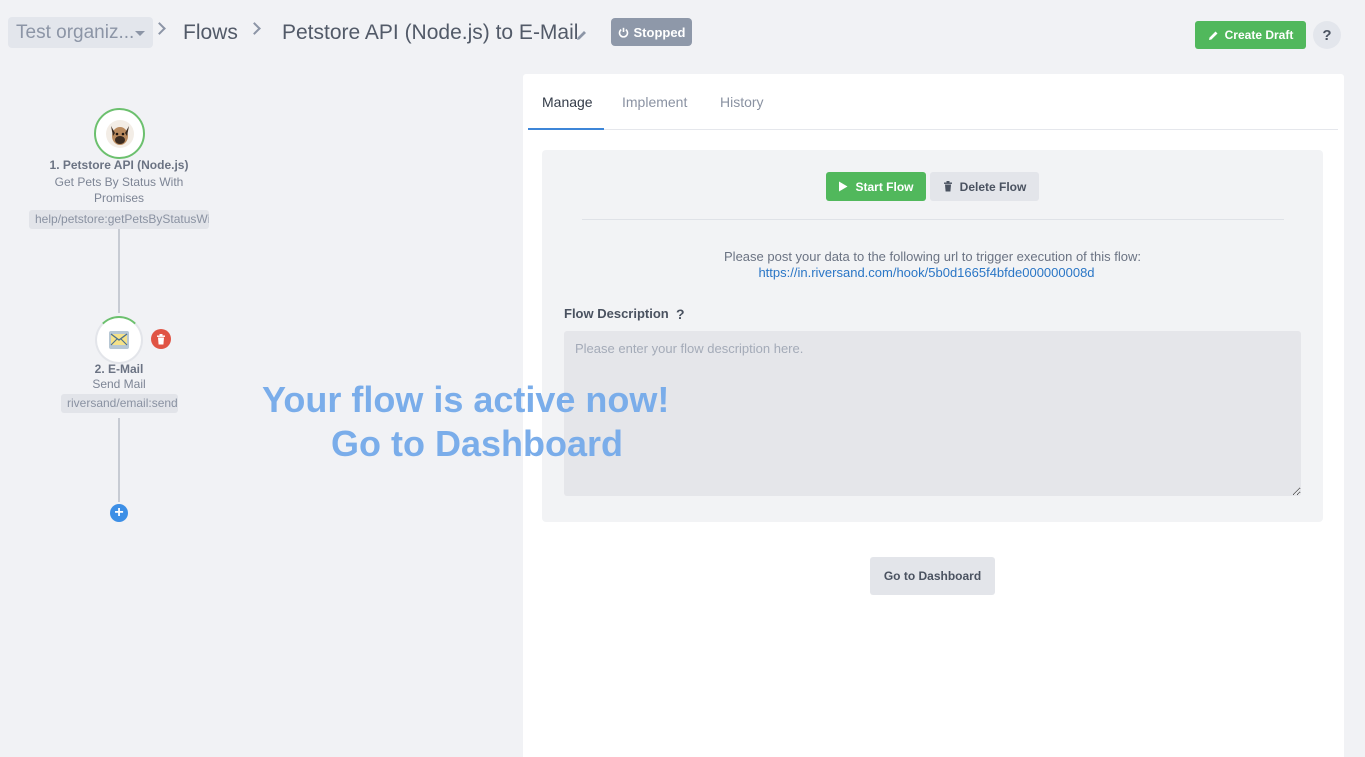  Describe the element at coordinates (933, 219) in the screenshot. I see `divider` at that location.